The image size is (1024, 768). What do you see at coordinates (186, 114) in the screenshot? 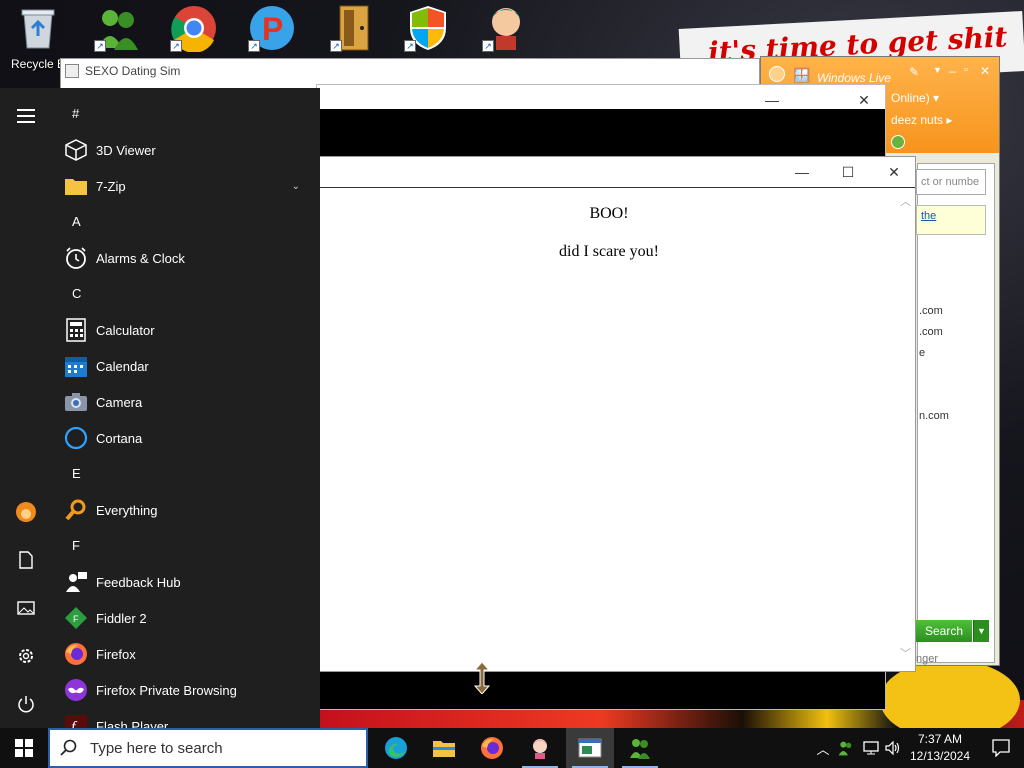
I see `group-header: #` at bounding box center [186, 114].